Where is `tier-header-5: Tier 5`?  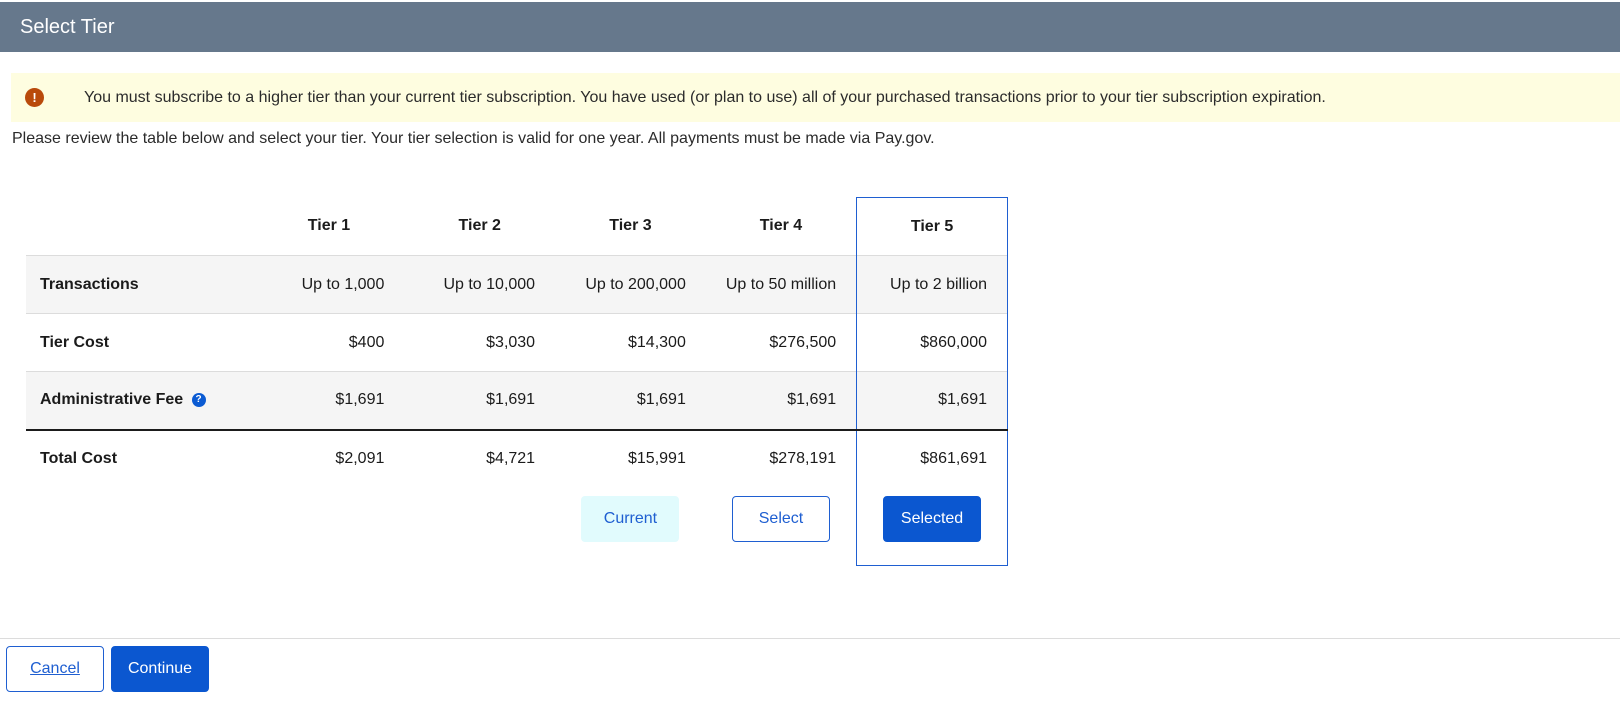 tier-header-5: Tier 5 is located at coordinates (932, 226).